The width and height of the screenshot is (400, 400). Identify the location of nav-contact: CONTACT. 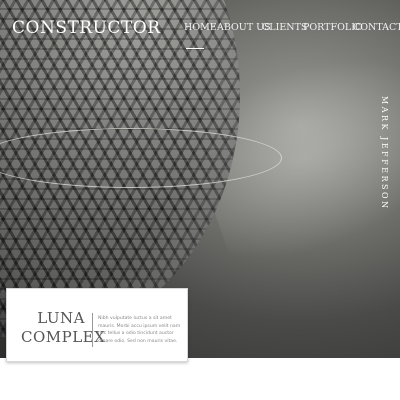
(376, 27).